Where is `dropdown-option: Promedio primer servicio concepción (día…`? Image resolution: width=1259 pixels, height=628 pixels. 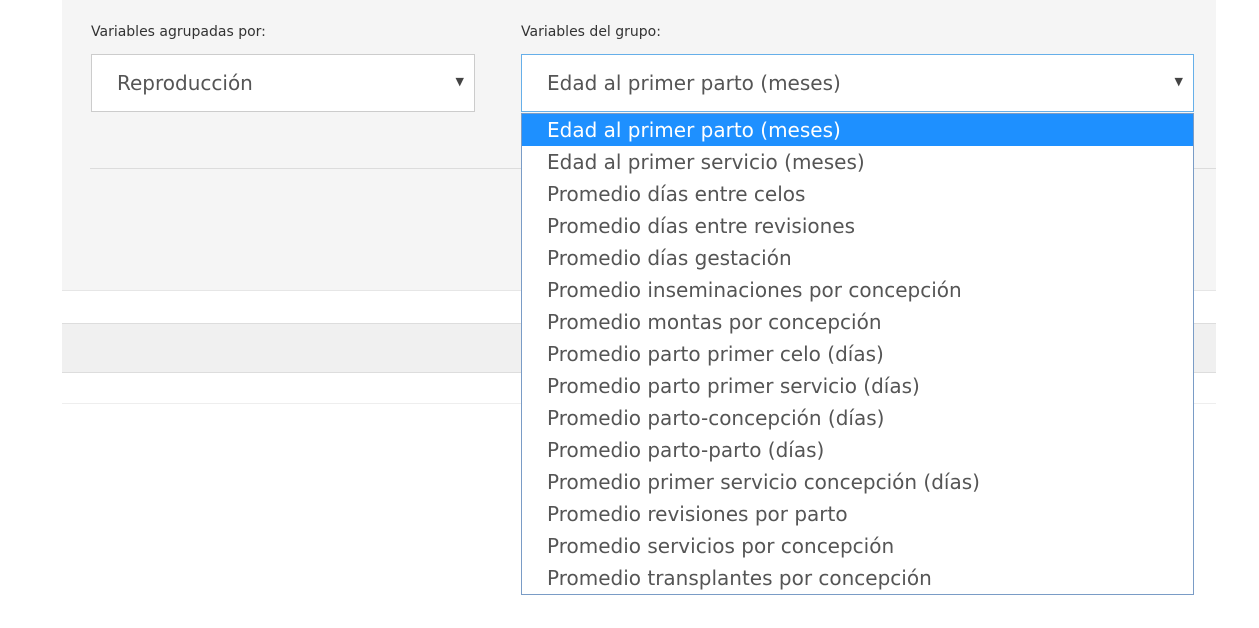
dropdown-option: Promedio primer servicio concepción (día… is located at coordinates (857, 482).